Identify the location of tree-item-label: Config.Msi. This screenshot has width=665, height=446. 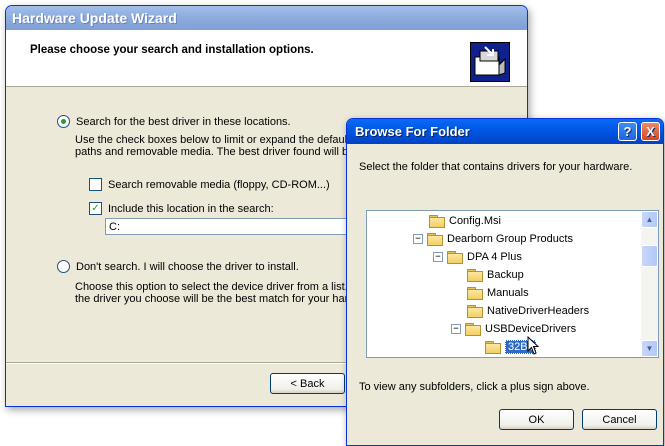
(475, 221).